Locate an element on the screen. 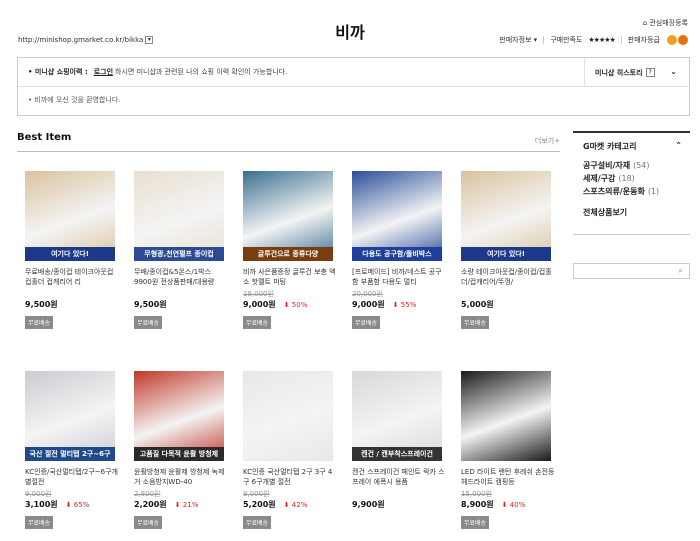  product-price: 5,000원 is located at coordinates (477, 304).